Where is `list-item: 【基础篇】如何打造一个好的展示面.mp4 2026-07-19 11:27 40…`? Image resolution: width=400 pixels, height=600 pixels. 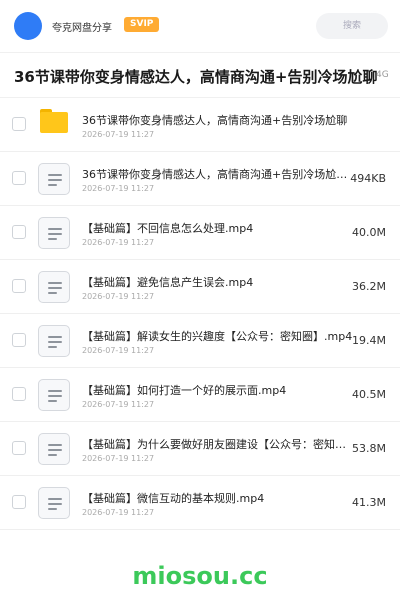
list-item: 【基础篇】如何打造一个好的展示面.mp4 2026-07-19 11:27 40… is located at coordinates (200, 395).